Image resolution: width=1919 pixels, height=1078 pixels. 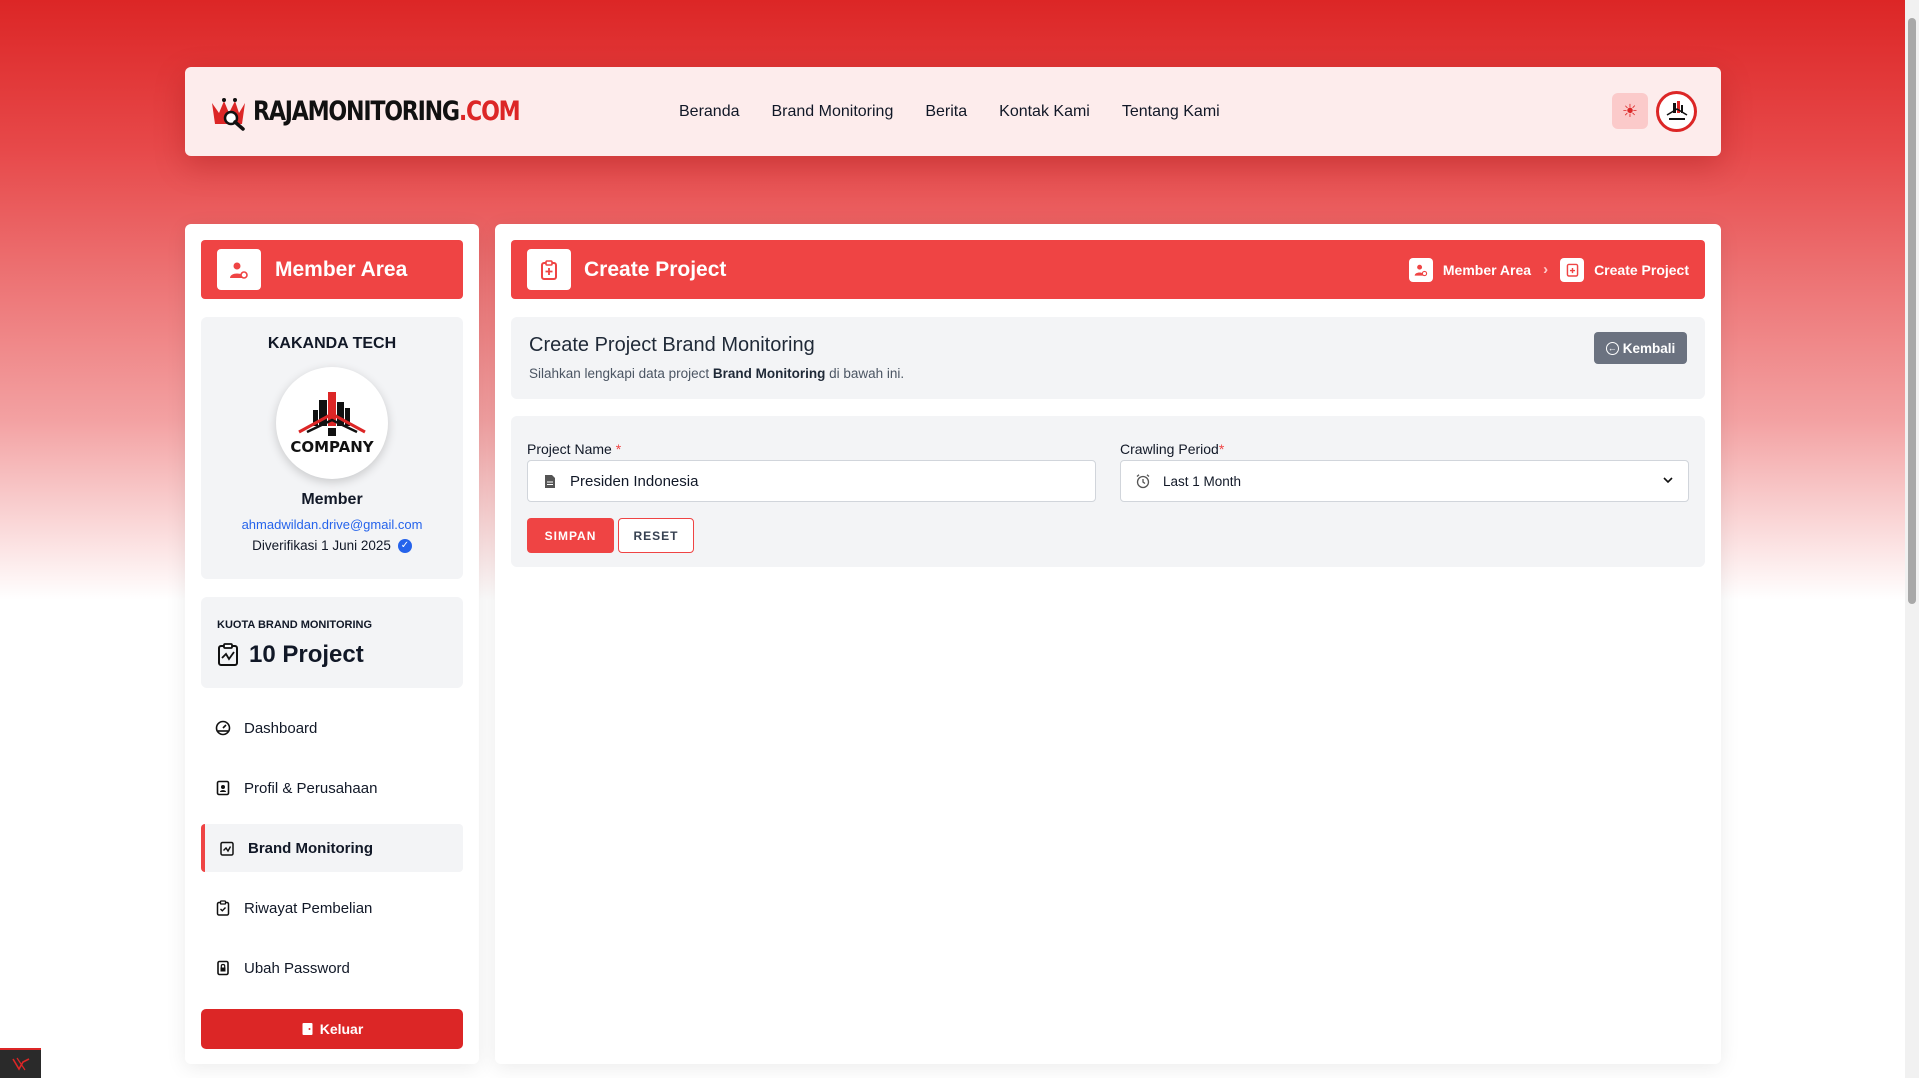 I want to click on page-title: Create Project, so click(x=655, y=269).